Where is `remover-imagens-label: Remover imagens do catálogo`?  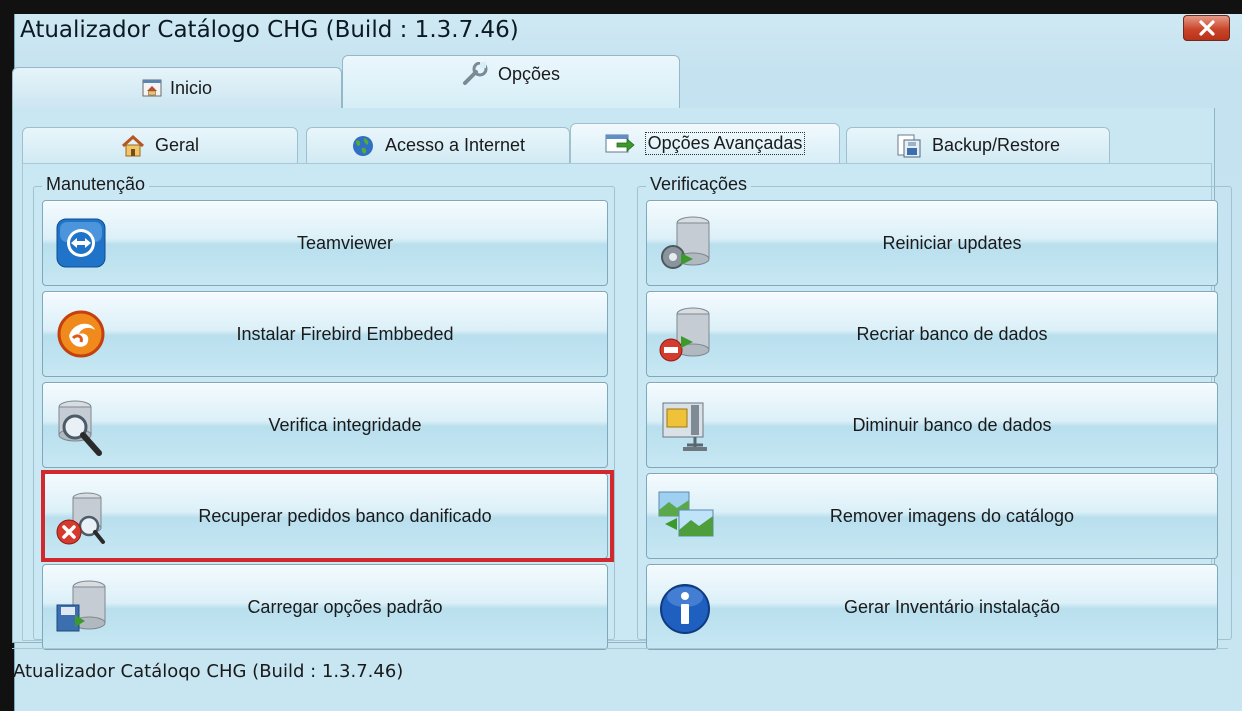 remover-imagens-label: Remover imagens do catálogo is located at coordinates (952, 515).